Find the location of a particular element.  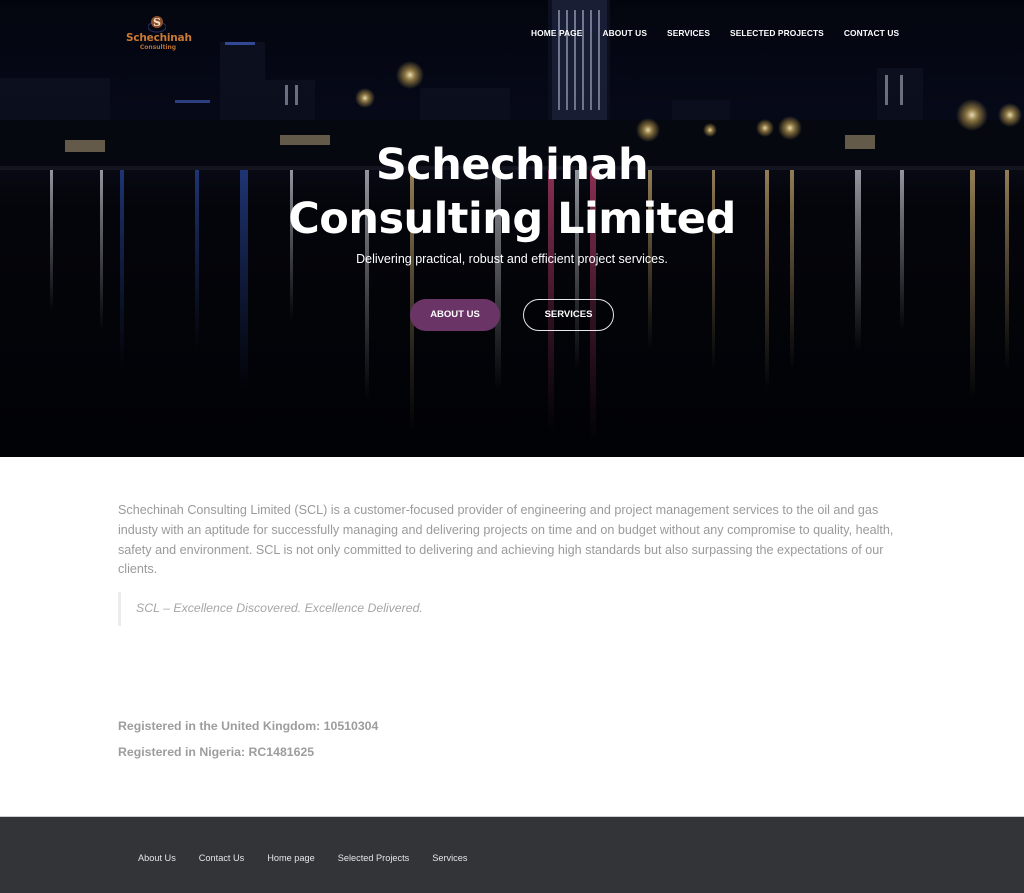

nav-contact-us: CONTACT US is located at coordinates (871, 33).